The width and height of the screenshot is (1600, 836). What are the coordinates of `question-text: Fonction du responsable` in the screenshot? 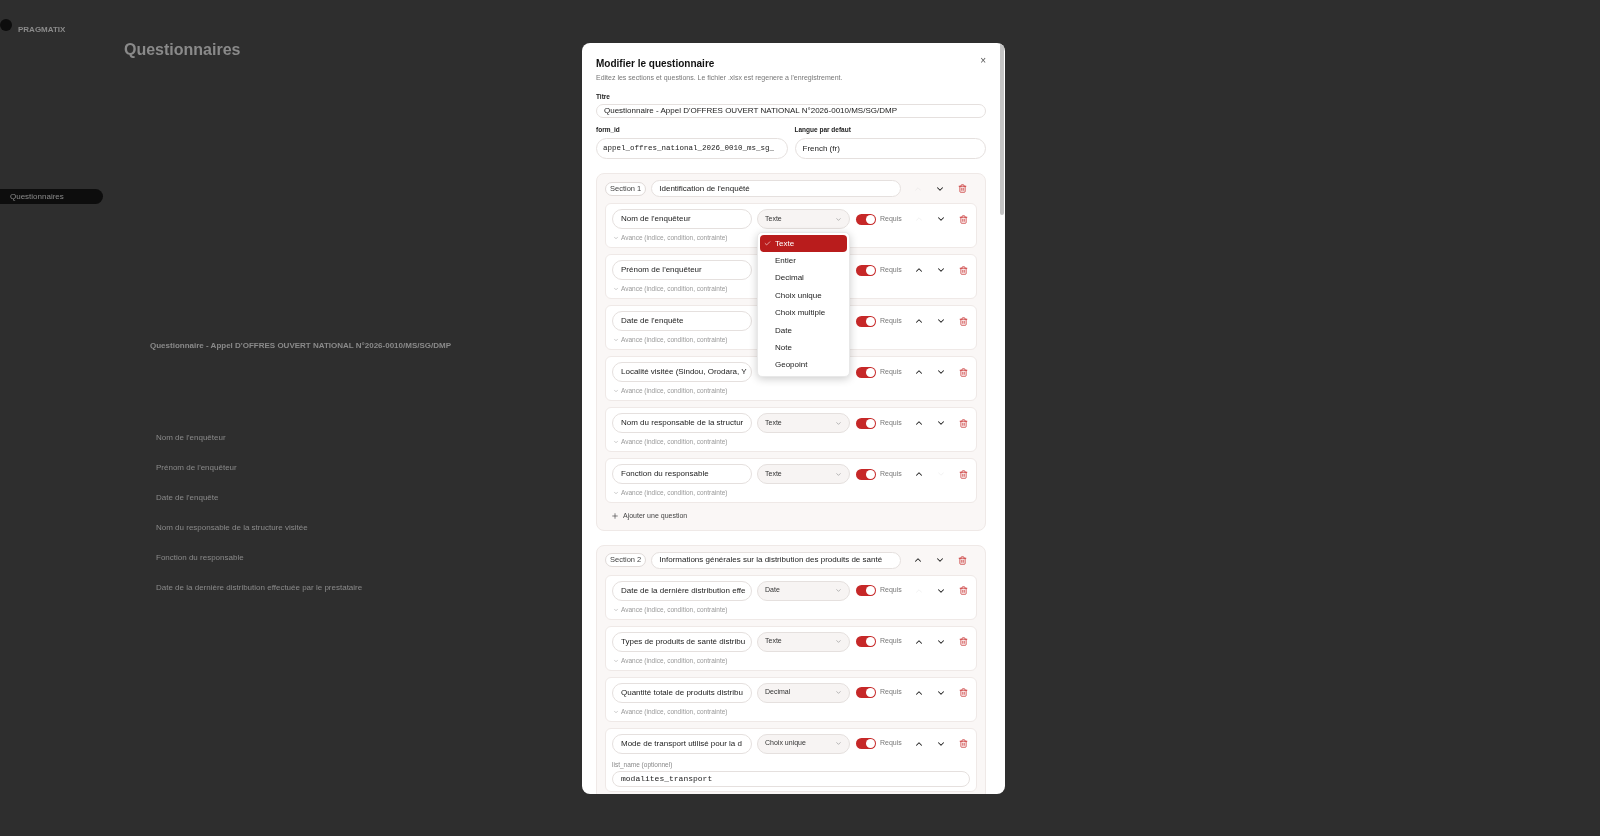 It's located at (200, 558).